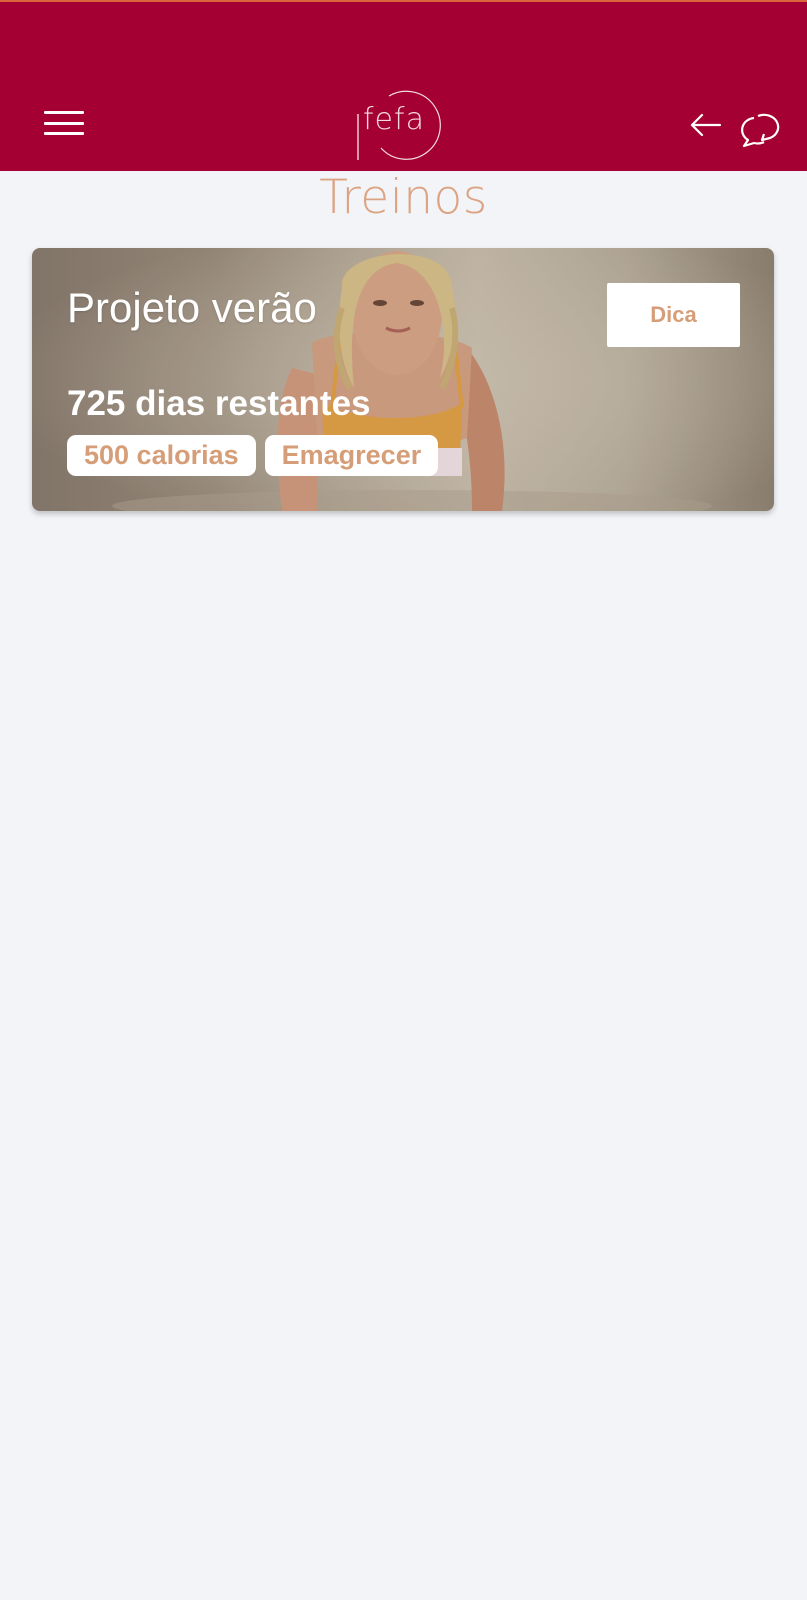 The image size is (807, 1600). I want to click on back-button, so click(706, 125).